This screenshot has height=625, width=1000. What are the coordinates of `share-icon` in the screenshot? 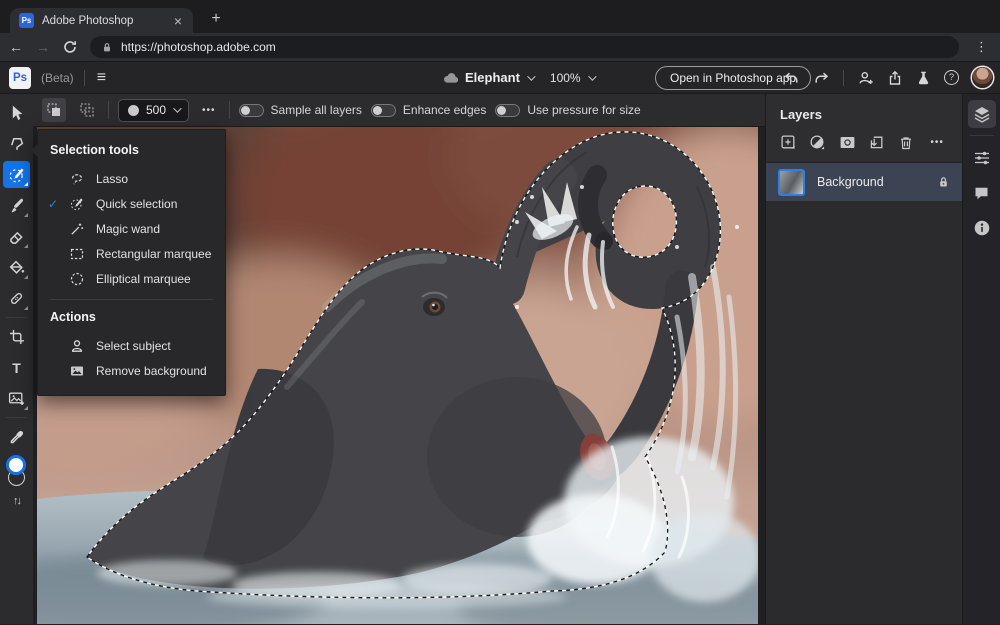 It's located at (895, 78).